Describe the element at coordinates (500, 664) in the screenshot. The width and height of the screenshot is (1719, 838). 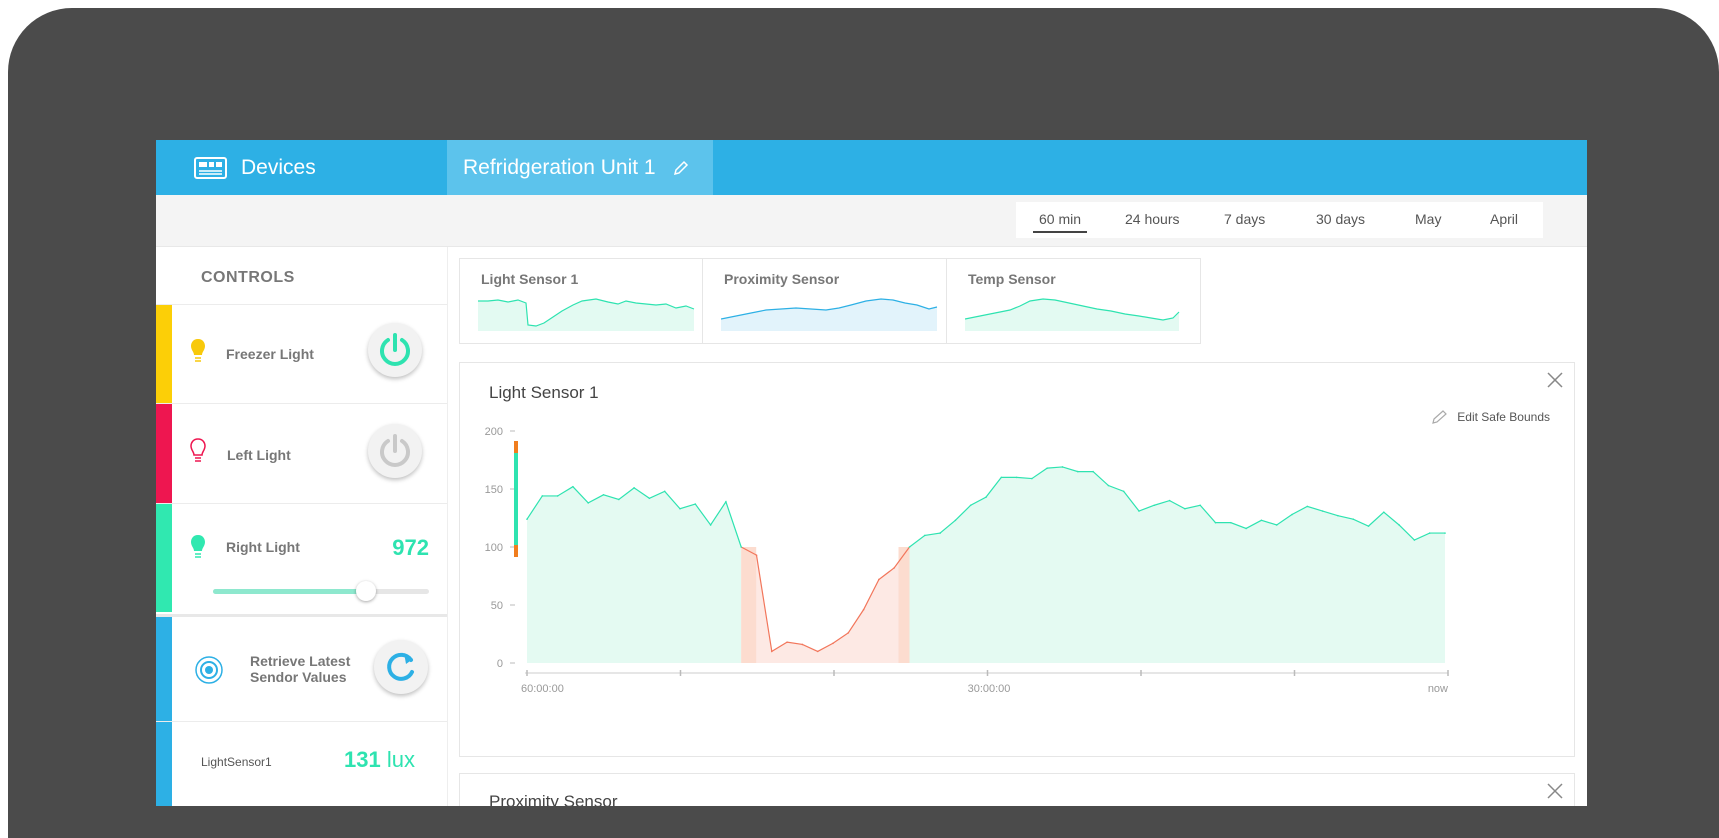
I see `y-tick-label: 0` at that location.